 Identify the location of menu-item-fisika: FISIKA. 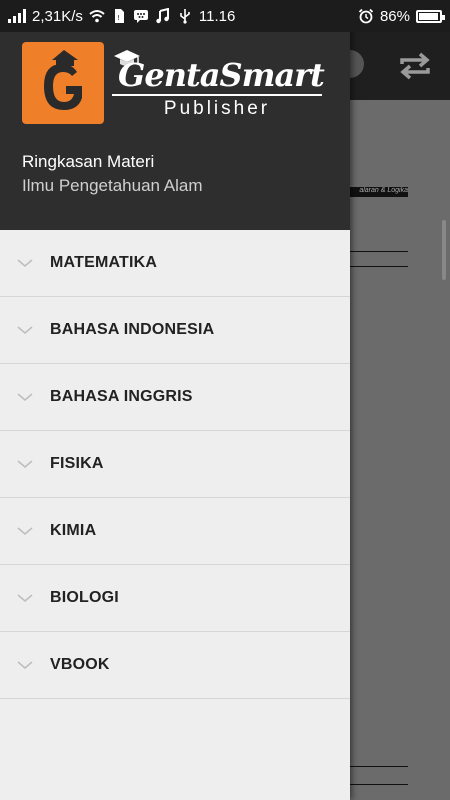
(175, 464).